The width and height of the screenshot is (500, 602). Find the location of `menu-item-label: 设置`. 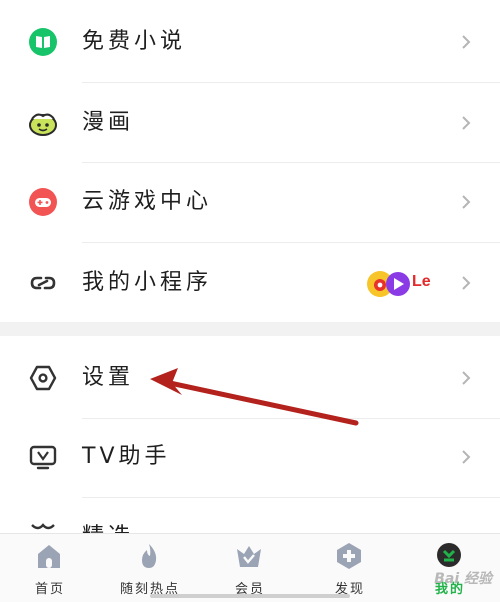

menu-item-label: 设置 is located at coordinates (108, 377).